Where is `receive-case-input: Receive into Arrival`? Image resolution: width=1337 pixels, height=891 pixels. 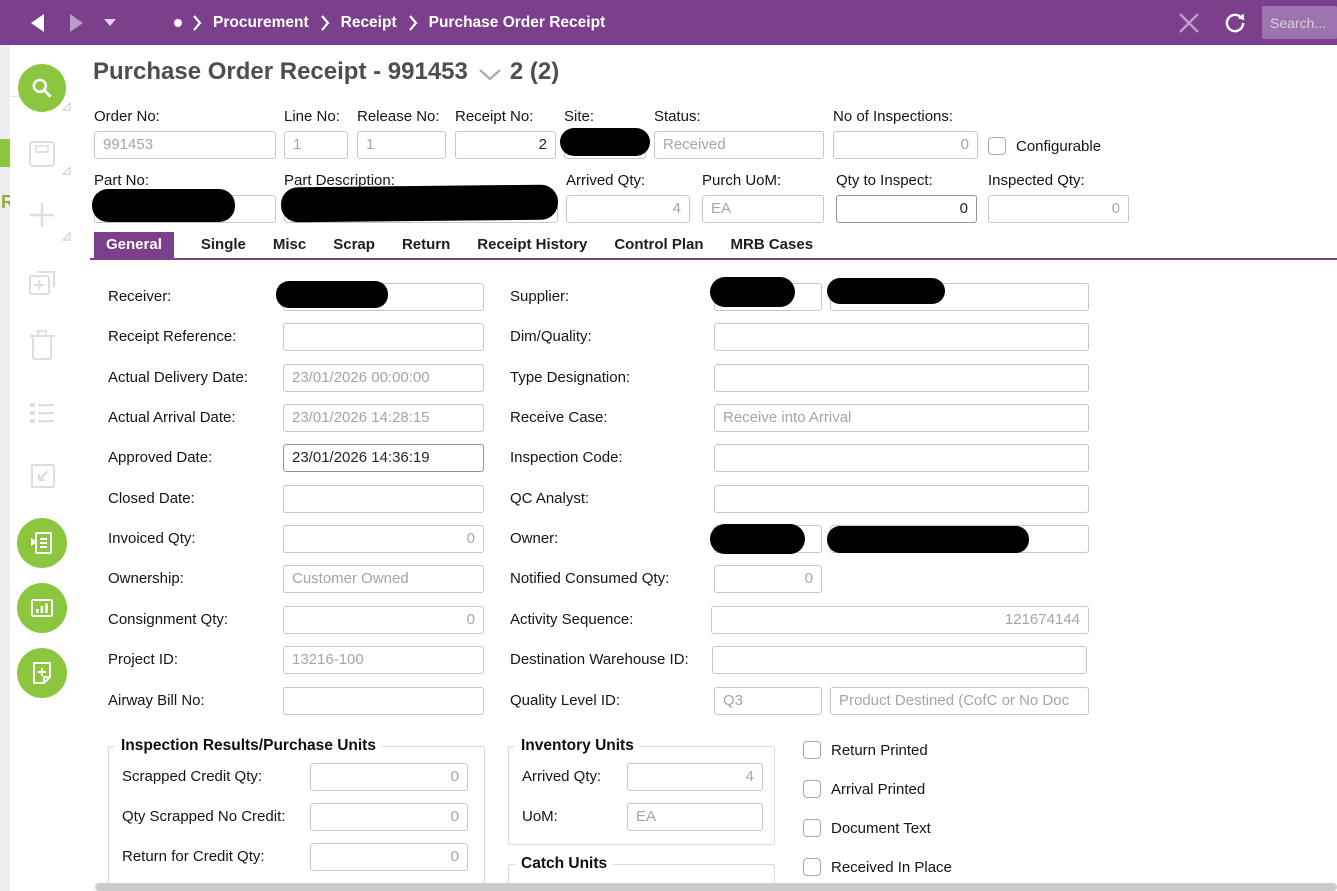 receive-case-input: Receive into Arrival is located at coordinates (901, 418).